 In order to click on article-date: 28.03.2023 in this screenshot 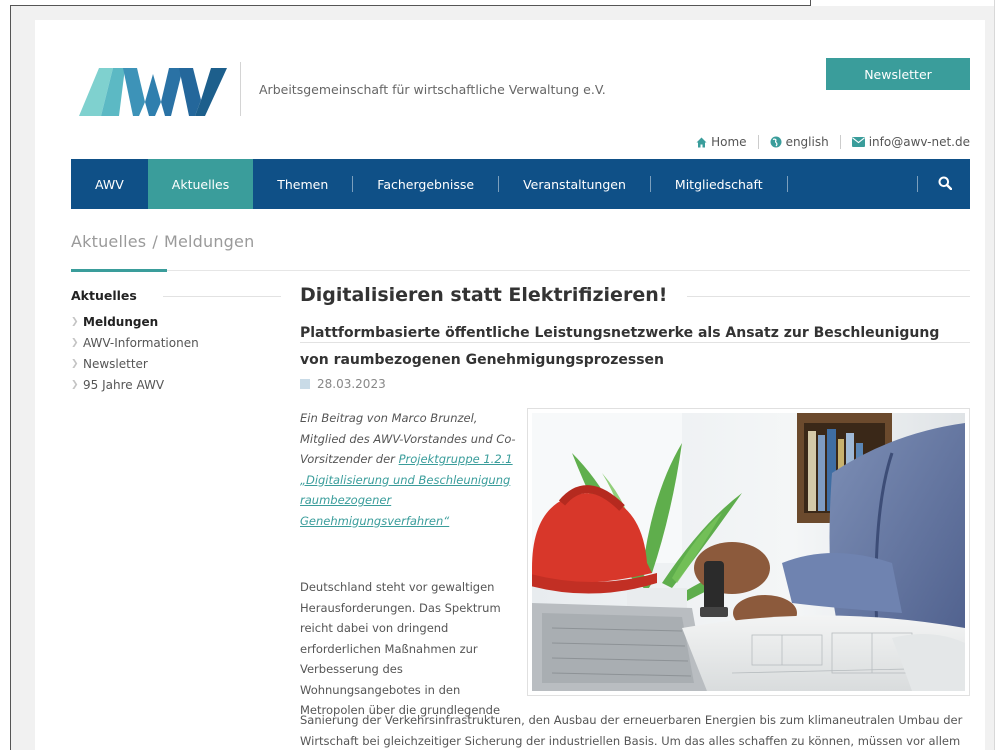, I will do `click(343, 384)`.